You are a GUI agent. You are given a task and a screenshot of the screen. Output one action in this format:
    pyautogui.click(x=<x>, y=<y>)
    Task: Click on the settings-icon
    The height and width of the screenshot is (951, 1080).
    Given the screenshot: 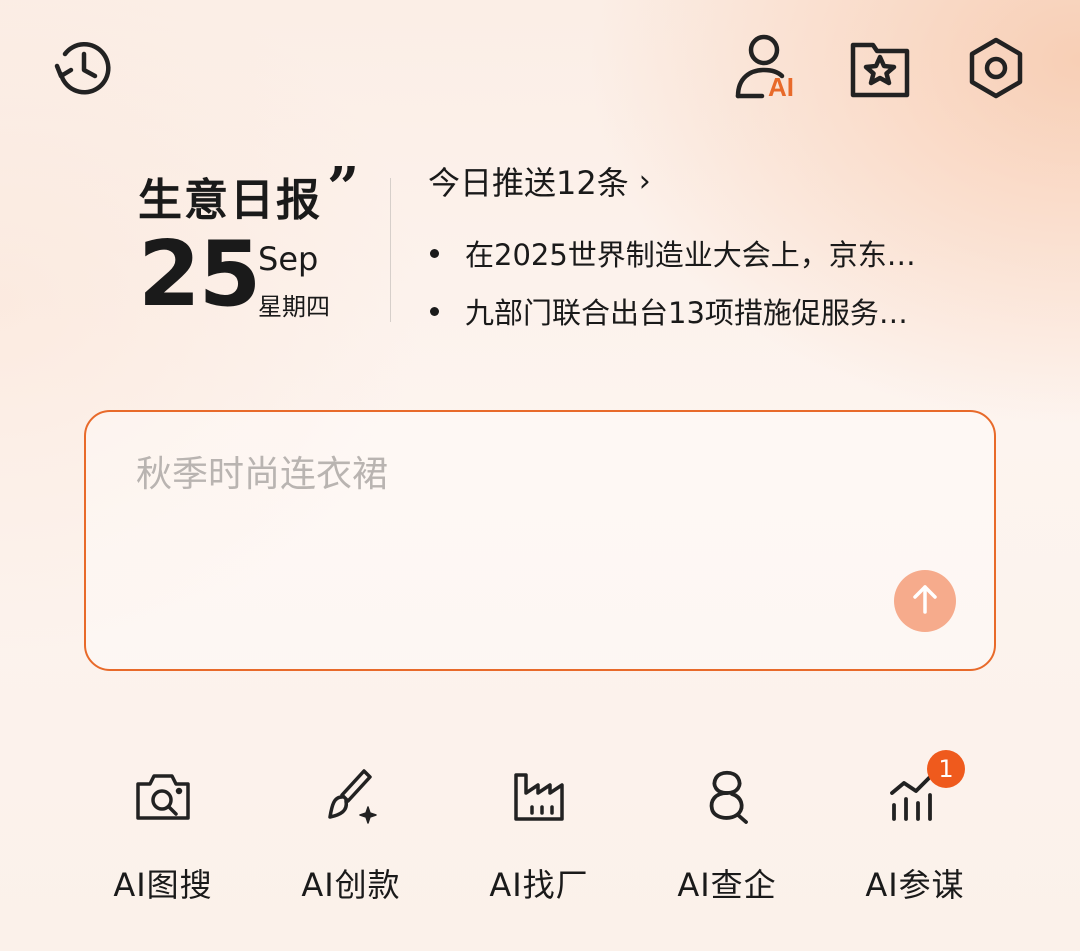 What is the action you would take?
    pyautogui.click(x=996, y=68)
    